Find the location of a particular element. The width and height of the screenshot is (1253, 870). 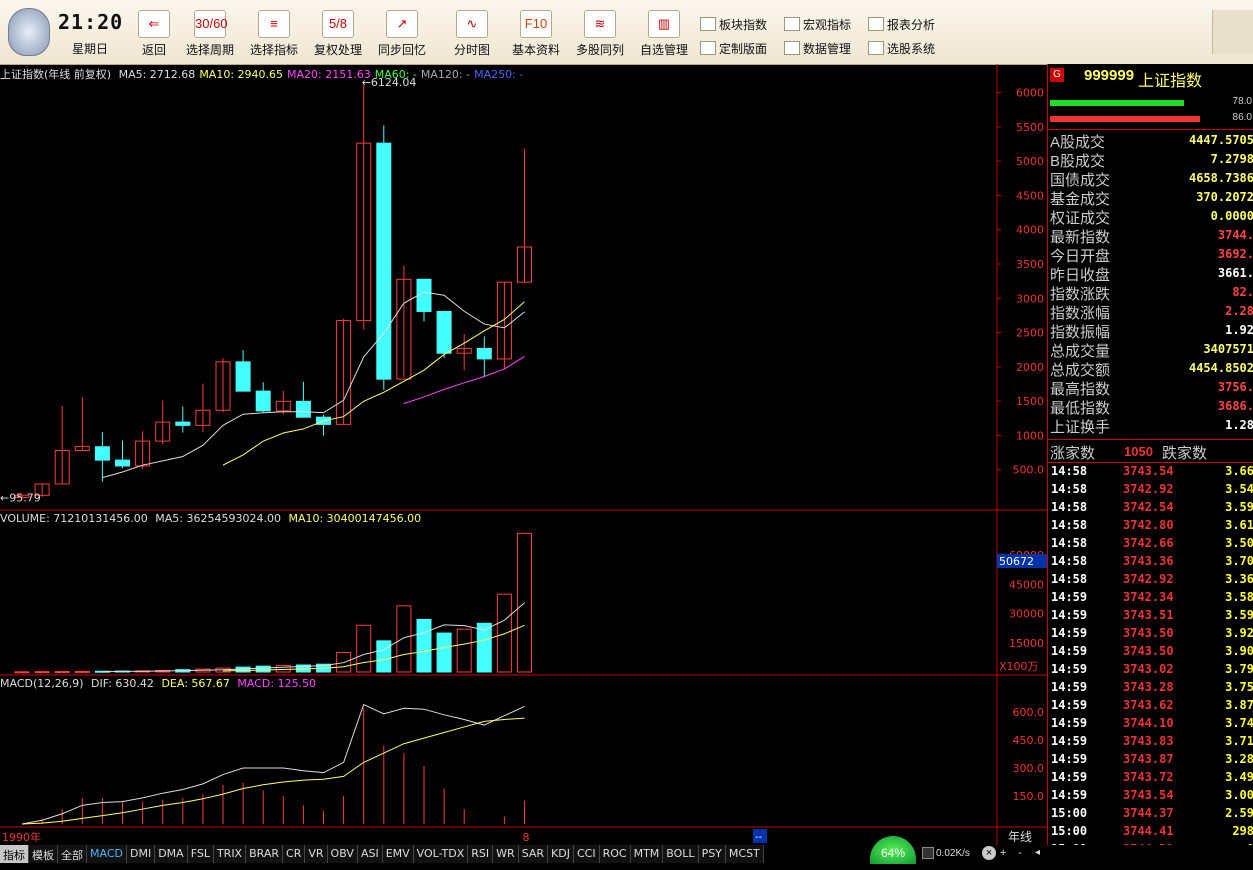

indicator-tab: 全部 is located at coordinates (72, 854).